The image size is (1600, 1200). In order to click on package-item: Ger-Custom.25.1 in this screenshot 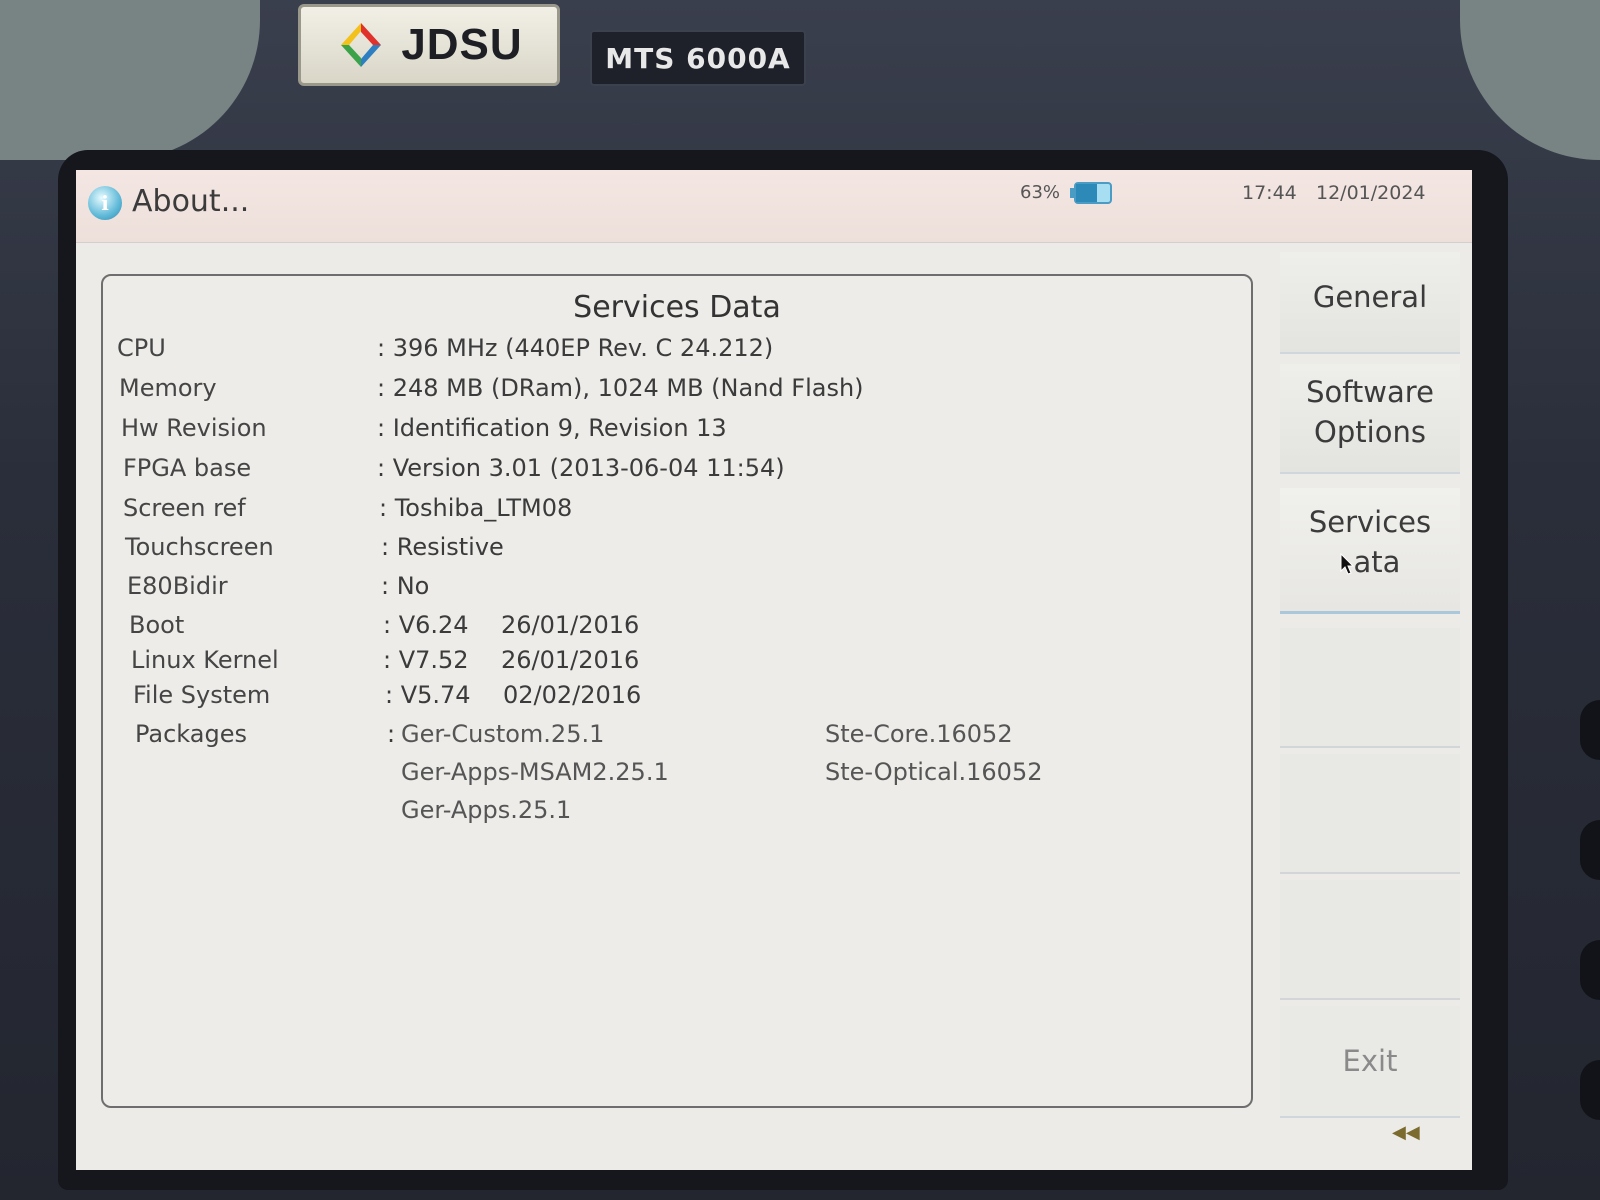, I will do `click(503, 734)`.